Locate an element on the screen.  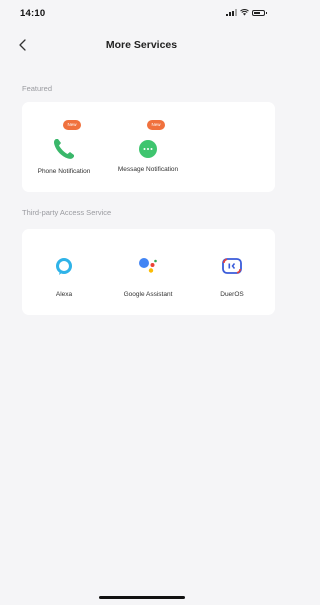
third-party-card: Alexa Google Assistant DuerOS is located at coordinates (148, 272).